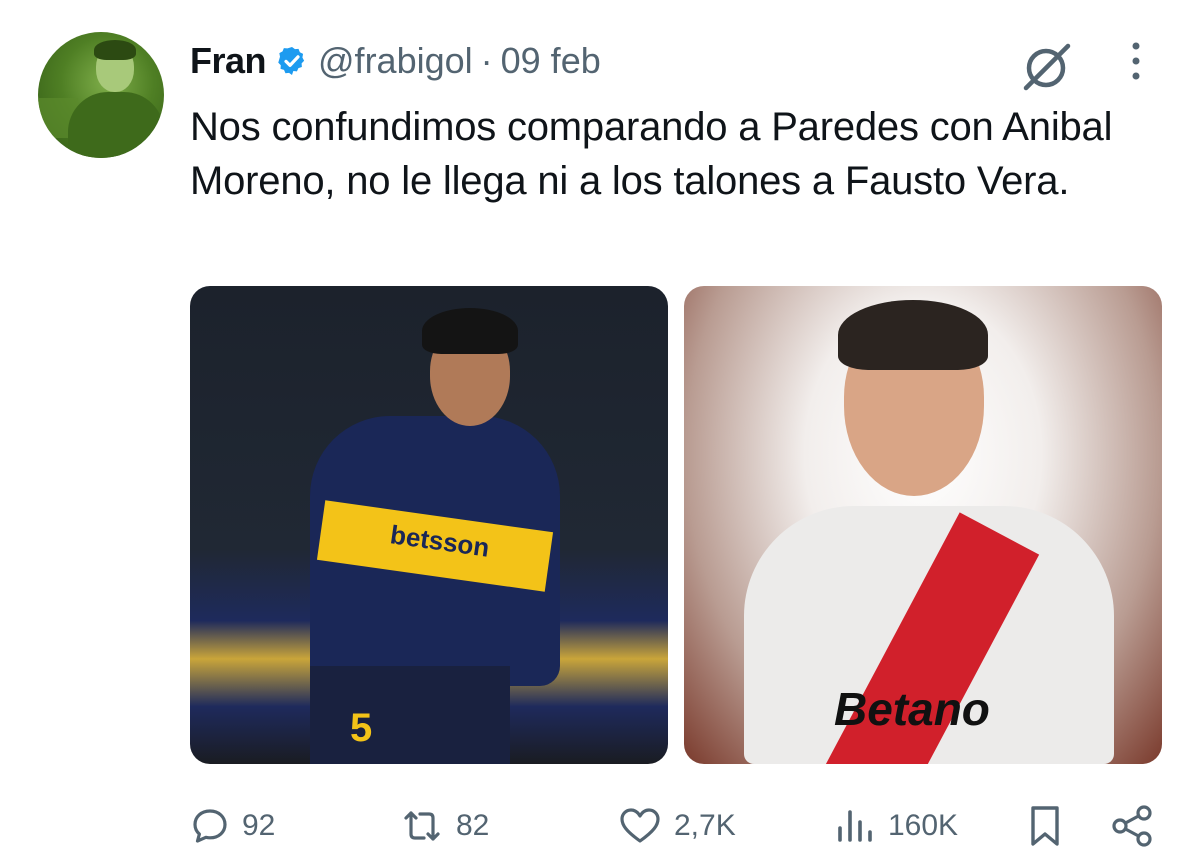  Describe the element at coordinates (361, 728) in the screenshot. I see `player-number: 5` at that location.